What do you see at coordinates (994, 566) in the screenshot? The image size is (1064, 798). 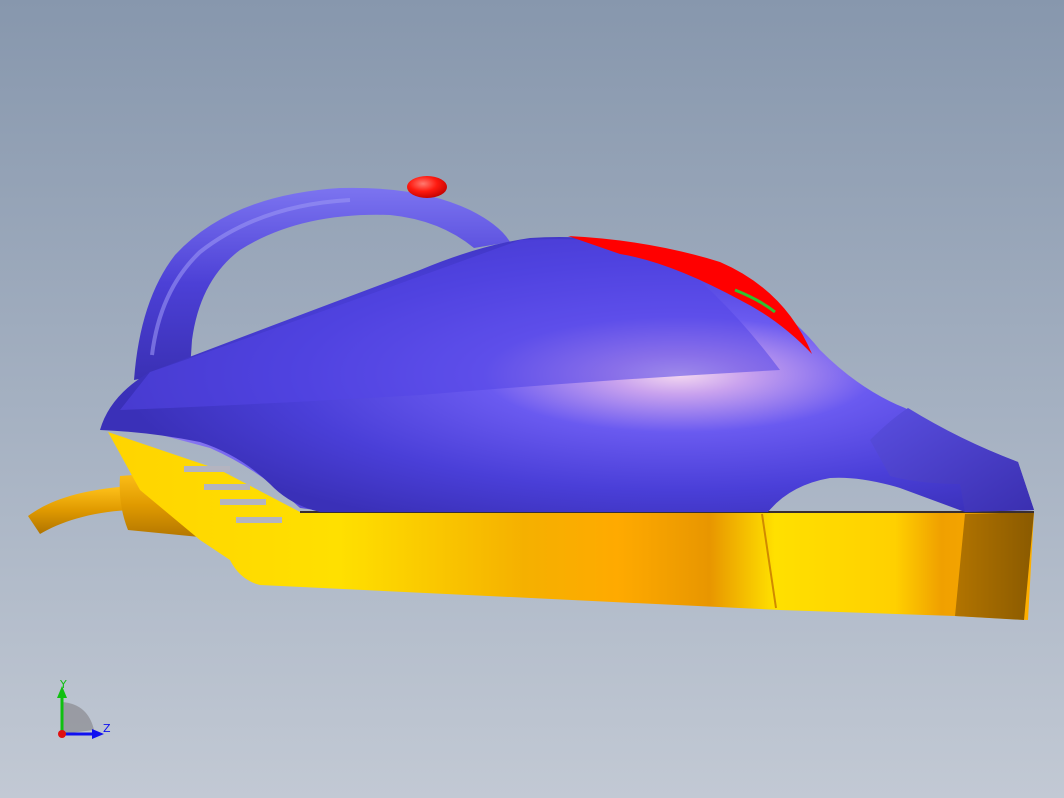 I see `iron-base-end` at bounding box center [994, 566].